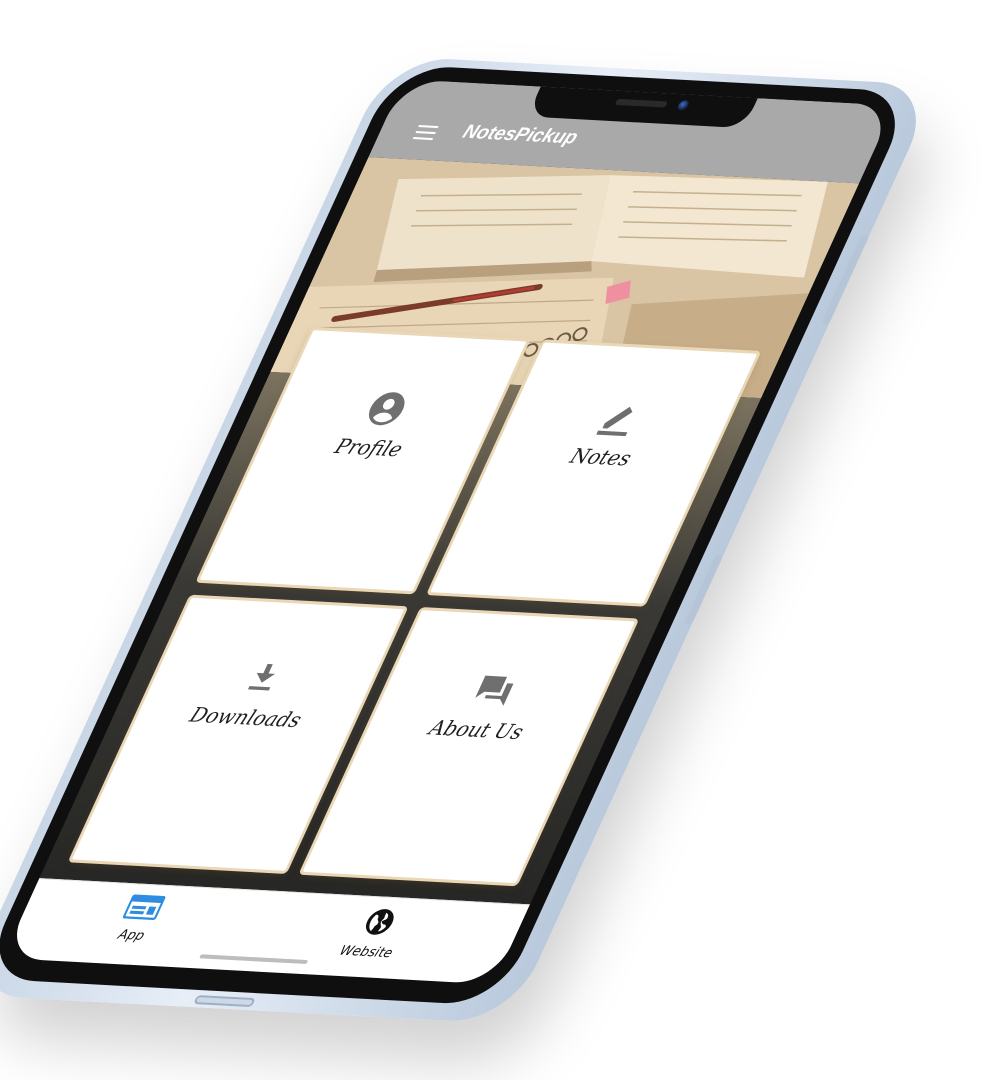 The height and width of the screenshot is (1080, 1000). What do you see at coordinates (476, 730) in the screenshot?
I see `about-us-label: About Us` at bounding box center [476, 730].